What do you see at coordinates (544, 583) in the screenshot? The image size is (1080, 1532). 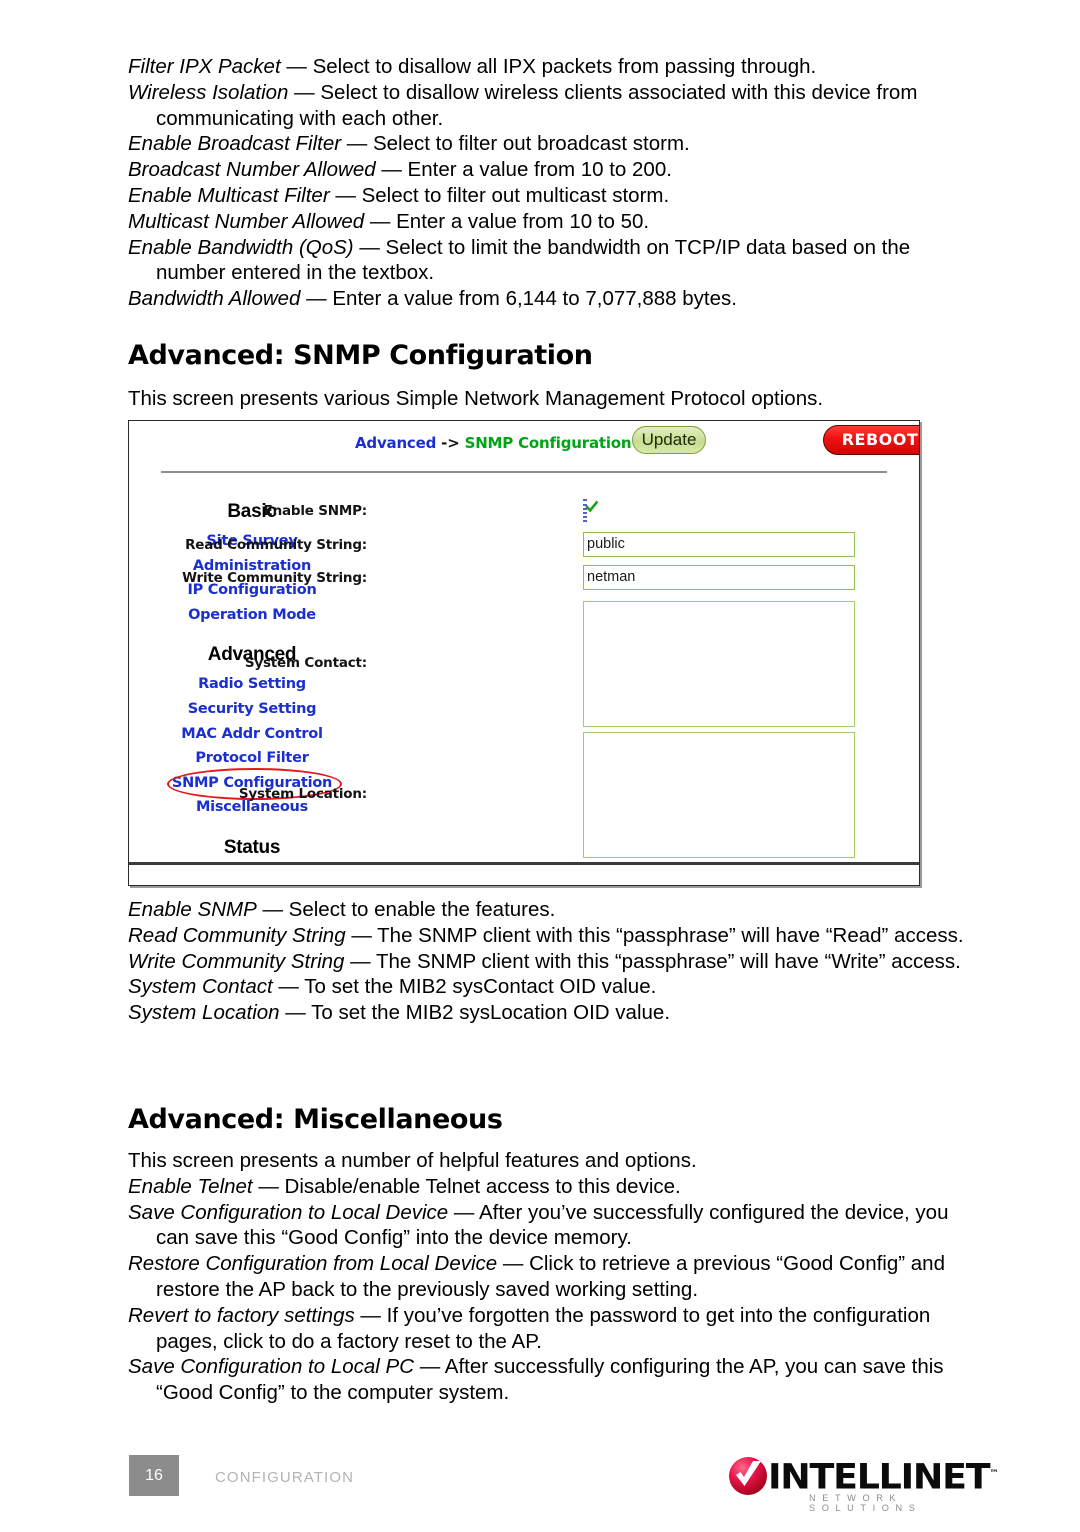 I see `form-row-write-community: Write Community String: netman` at bounding box center [544, 583].